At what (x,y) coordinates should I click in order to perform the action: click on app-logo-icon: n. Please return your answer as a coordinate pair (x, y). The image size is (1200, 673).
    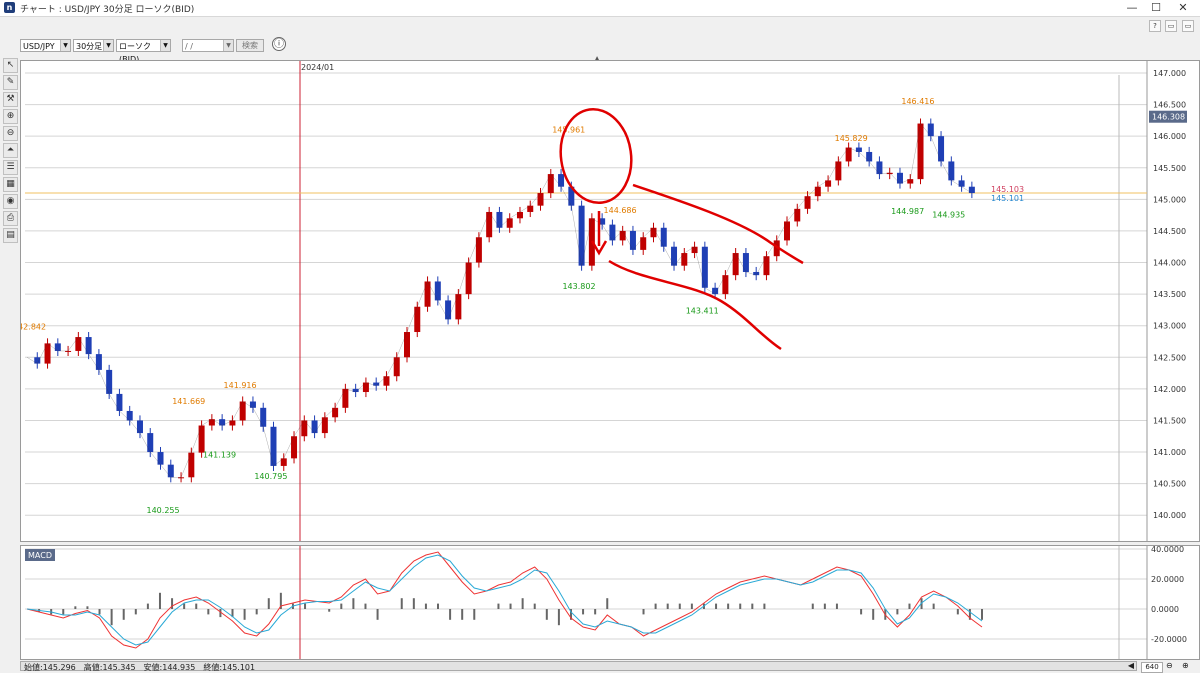
    Looking at the image, I should click on (9, 7).